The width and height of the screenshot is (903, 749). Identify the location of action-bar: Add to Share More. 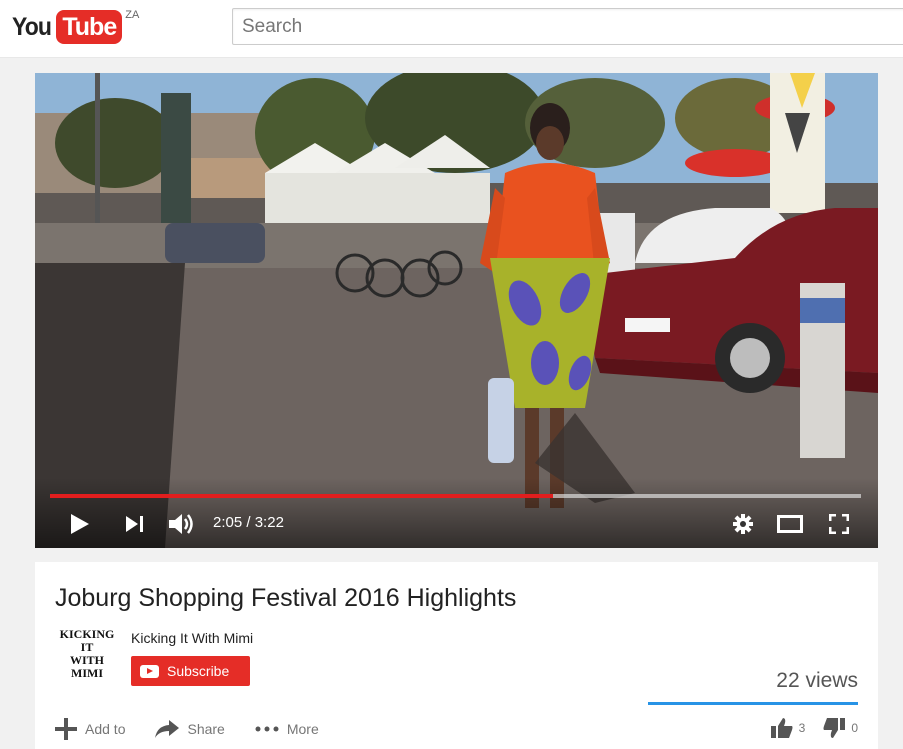
(202, 729).